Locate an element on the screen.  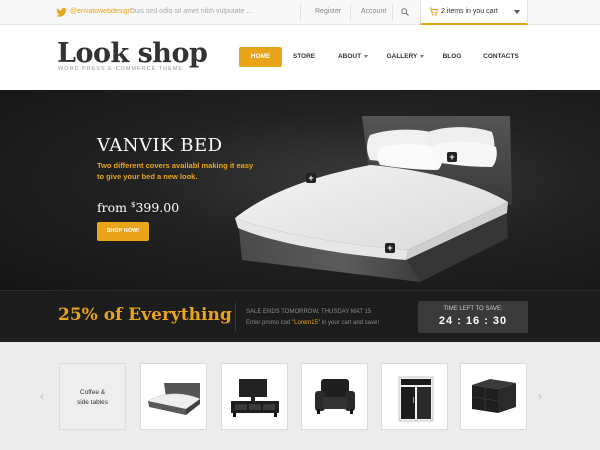
nav-blog: BLOG is located at coordinates (452, 57).